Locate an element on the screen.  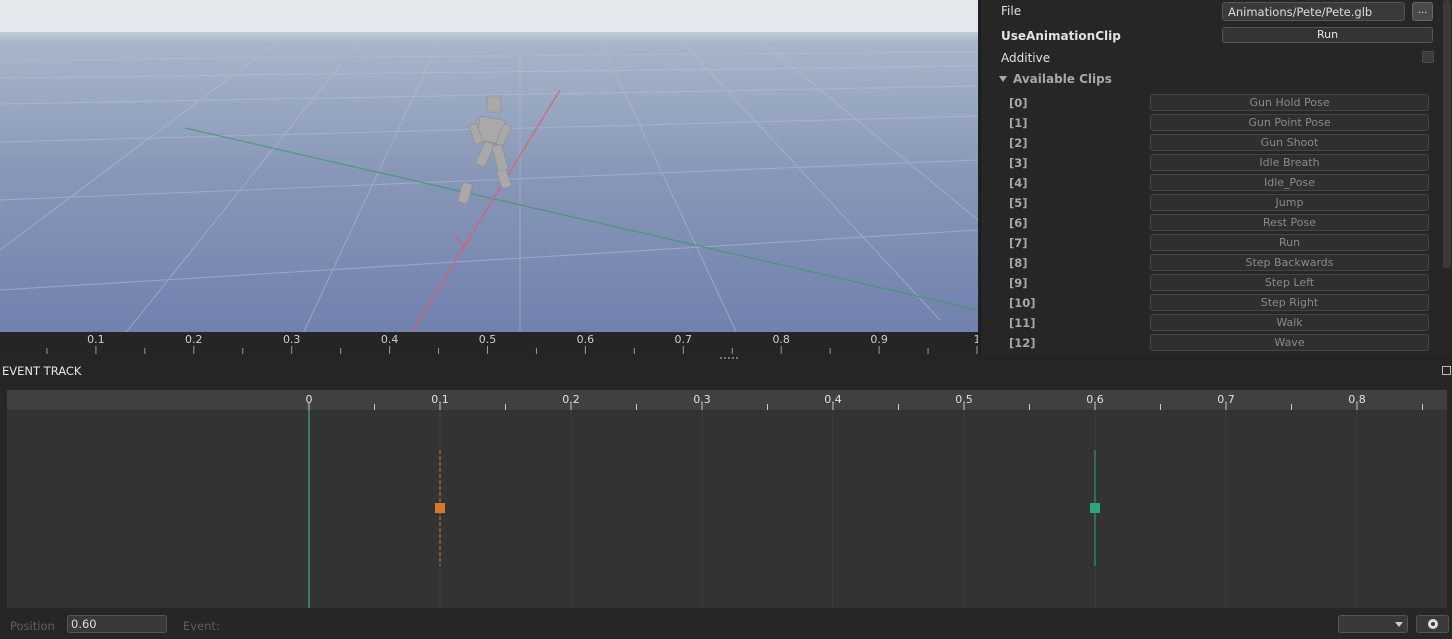
clip-row: [2] Gun Shoot is located at coordinates (1211, 143).